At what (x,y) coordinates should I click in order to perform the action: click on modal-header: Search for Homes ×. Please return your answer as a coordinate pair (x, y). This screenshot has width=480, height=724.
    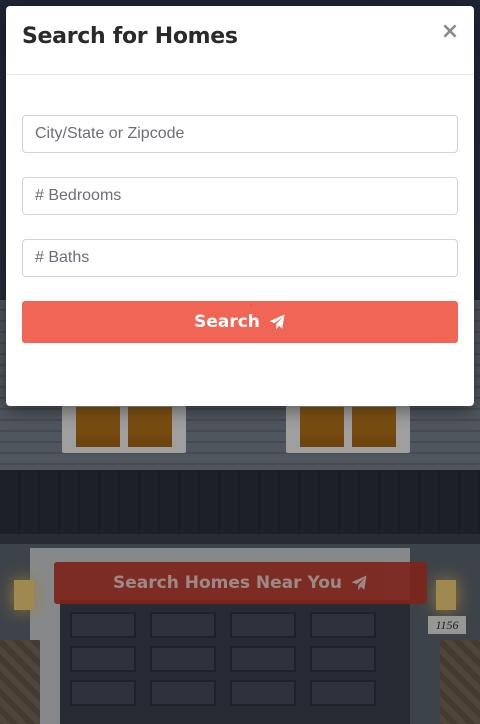
    Looking at the image, I should click on (240, 40).